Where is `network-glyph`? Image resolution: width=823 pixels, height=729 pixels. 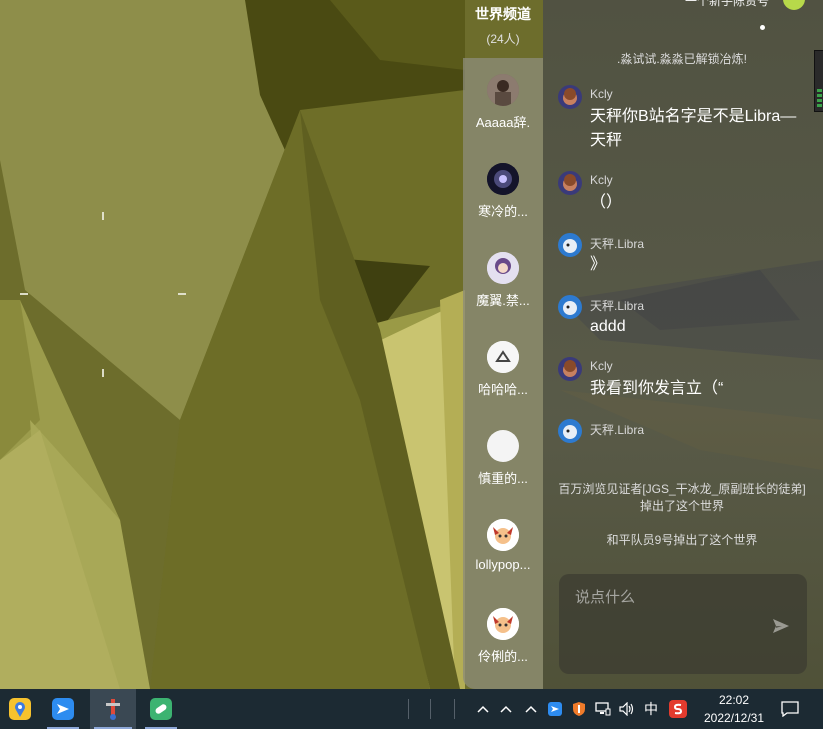
network-glyph is located at coordinates (603, 709).